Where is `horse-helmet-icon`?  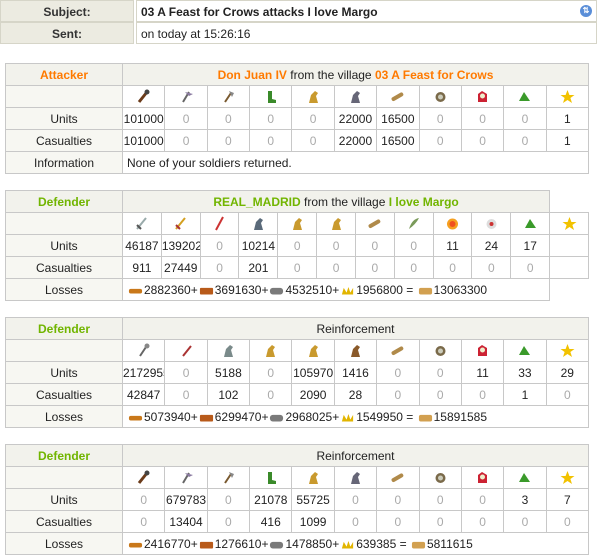
horse-helmet-icon is located at coordinates (355, 96).